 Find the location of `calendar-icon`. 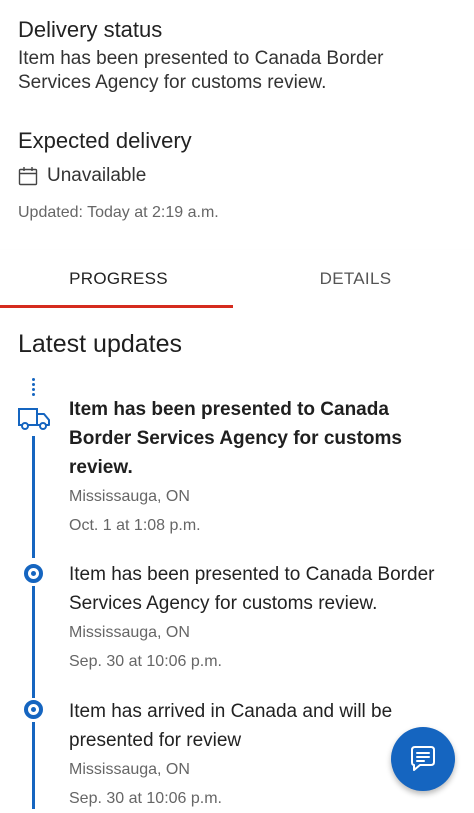

calendar-icon is located at coordinates (28, 176).